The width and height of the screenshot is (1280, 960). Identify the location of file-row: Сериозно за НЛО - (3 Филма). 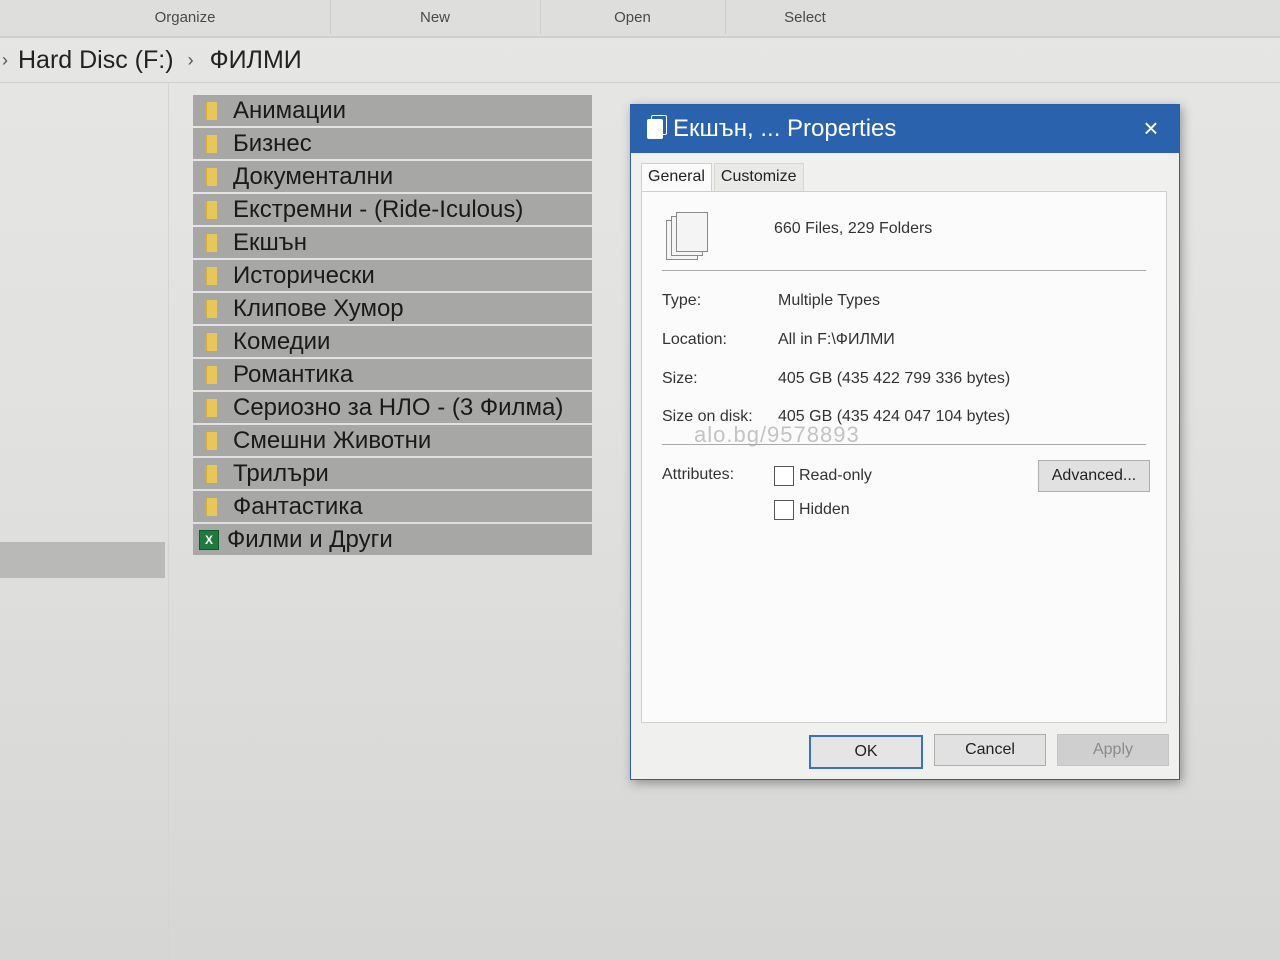
(392, 407).